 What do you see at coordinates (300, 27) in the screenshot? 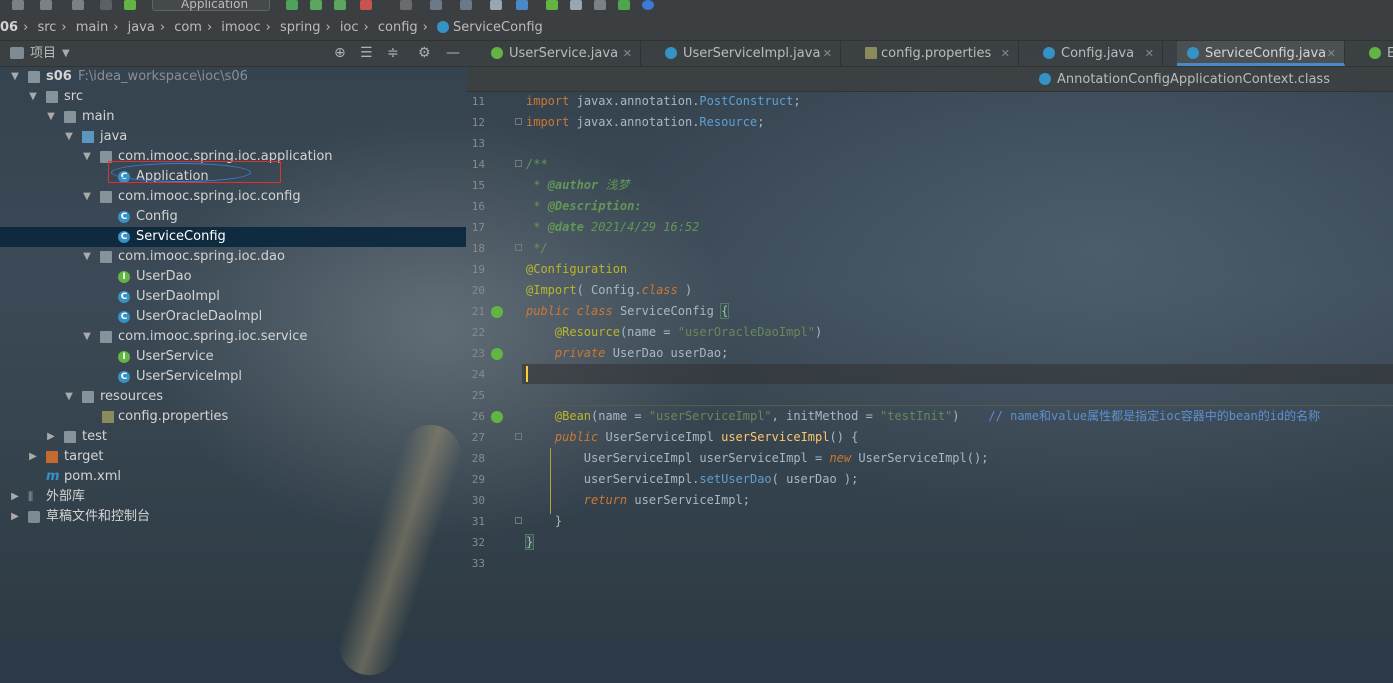
I see `crumb-spring: spring` at bounding box center [300, 27].